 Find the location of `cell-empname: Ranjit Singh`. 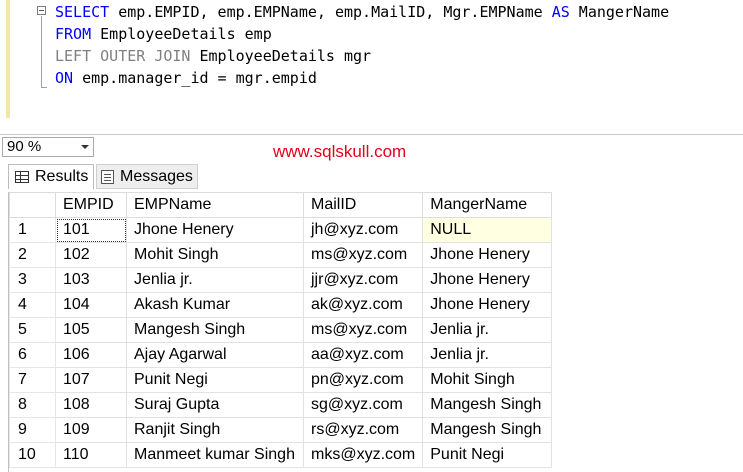

cell-empname: Ranjit Singh is located at coordinates (215, 430).